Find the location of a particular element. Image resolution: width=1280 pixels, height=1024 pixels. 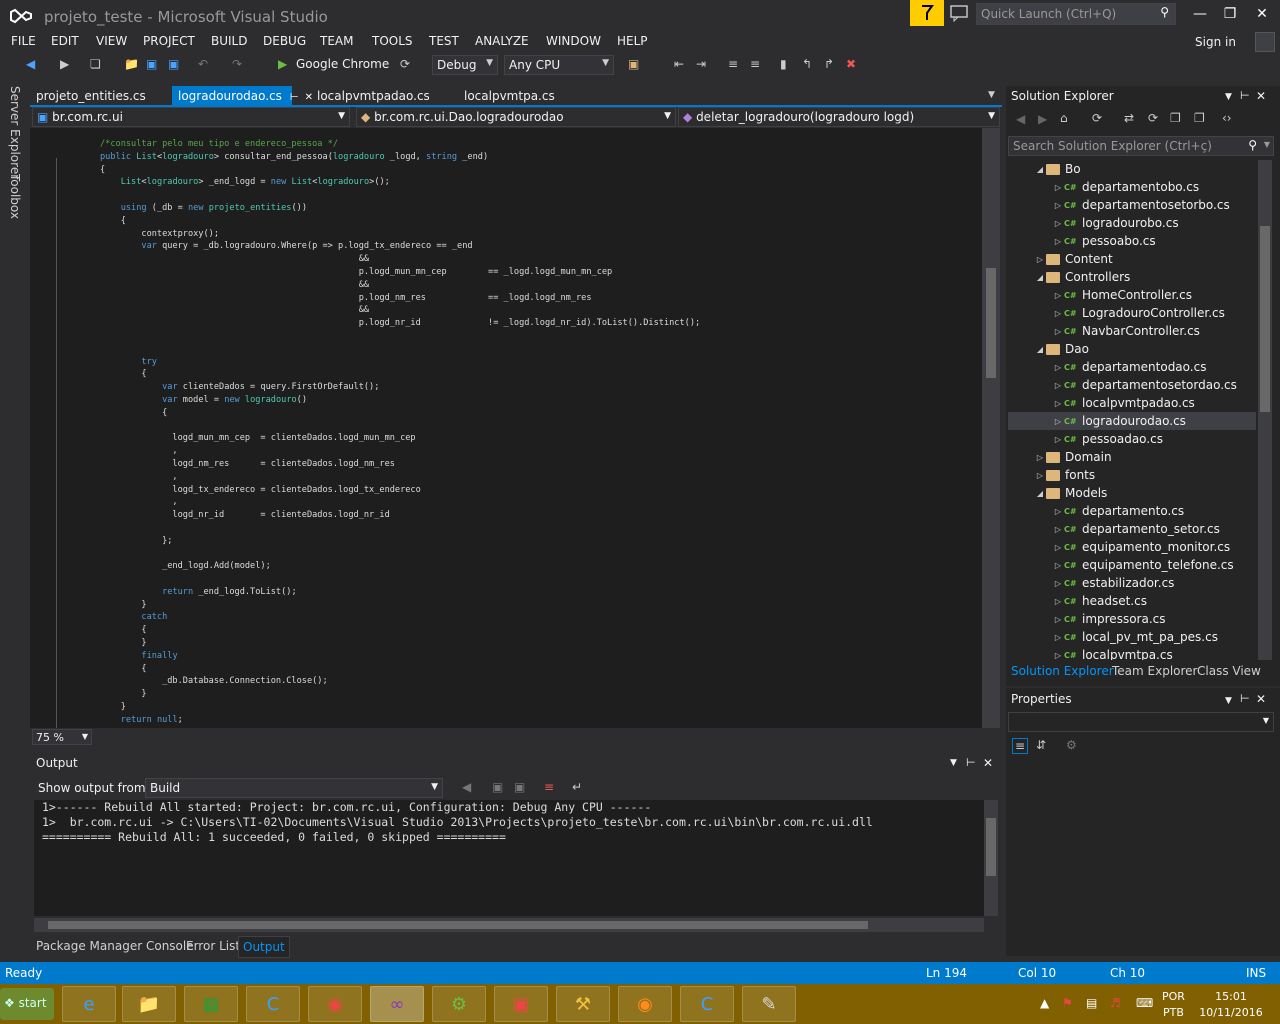

sync-icon: ⇄ is located at coordinates (1129, 118).